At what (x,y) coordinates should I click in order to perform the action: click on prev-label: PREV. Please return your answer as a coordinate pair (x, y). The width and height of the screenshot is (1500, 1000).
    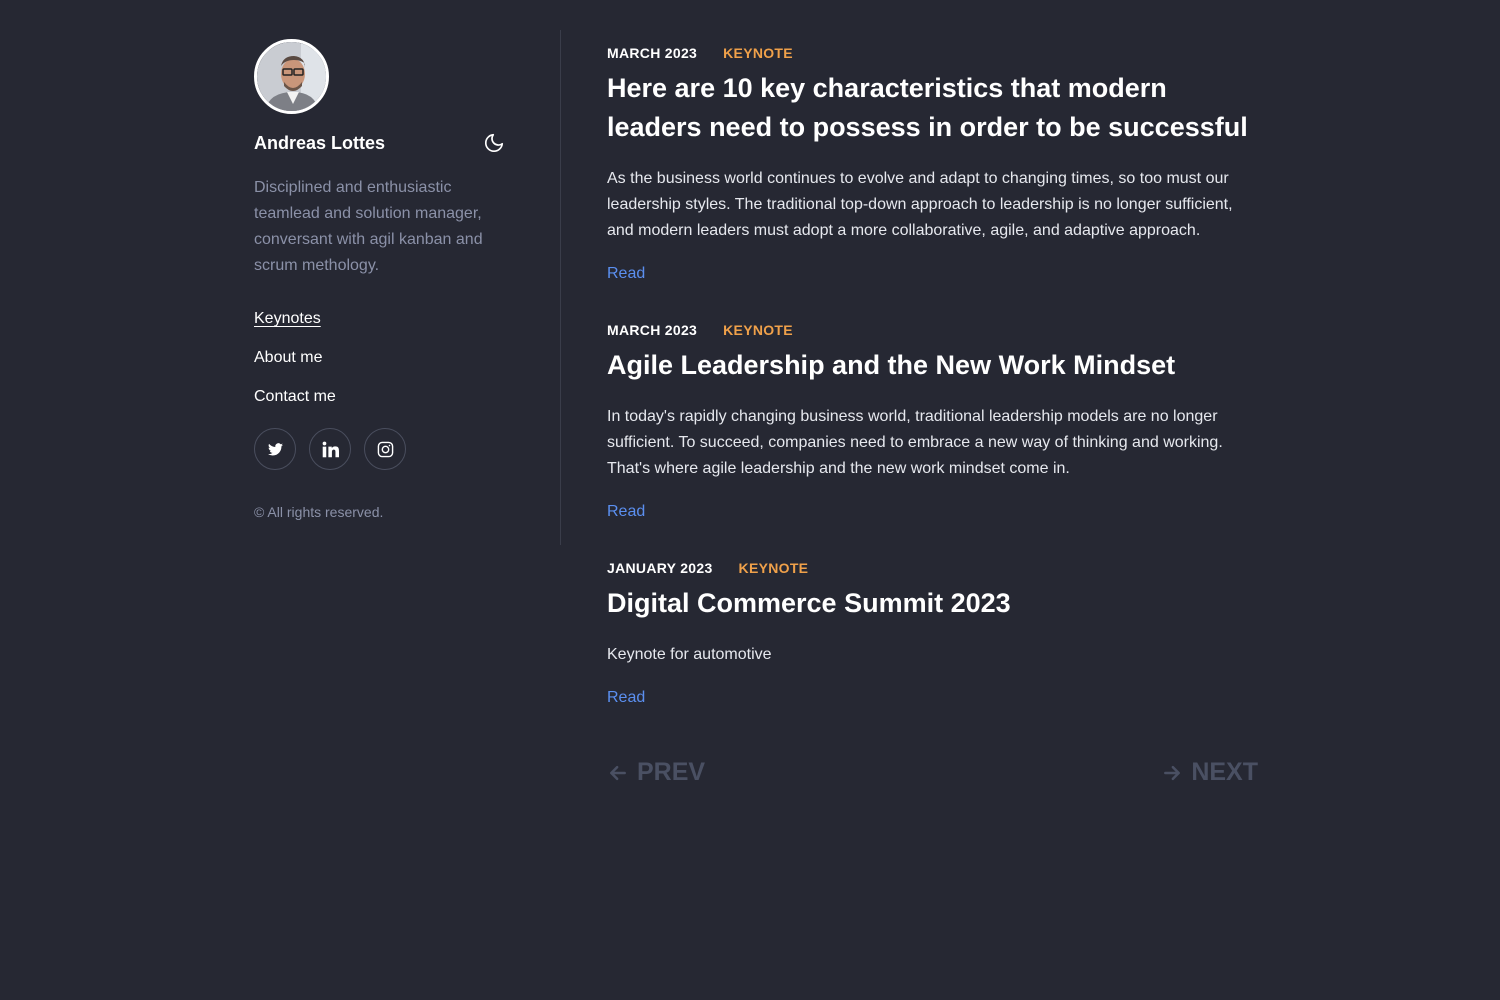
    Looking at the image, I should click on (671, 772).